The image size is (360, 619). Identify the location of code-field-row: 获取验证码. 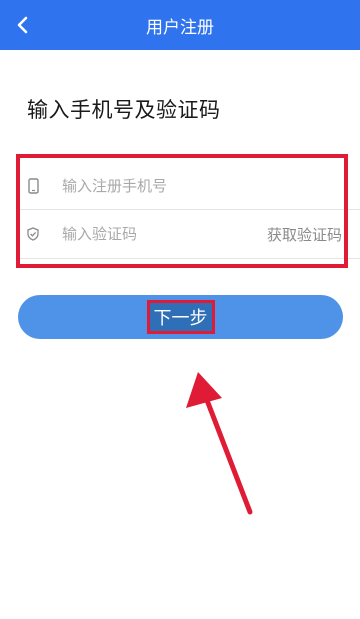
(182, 234).